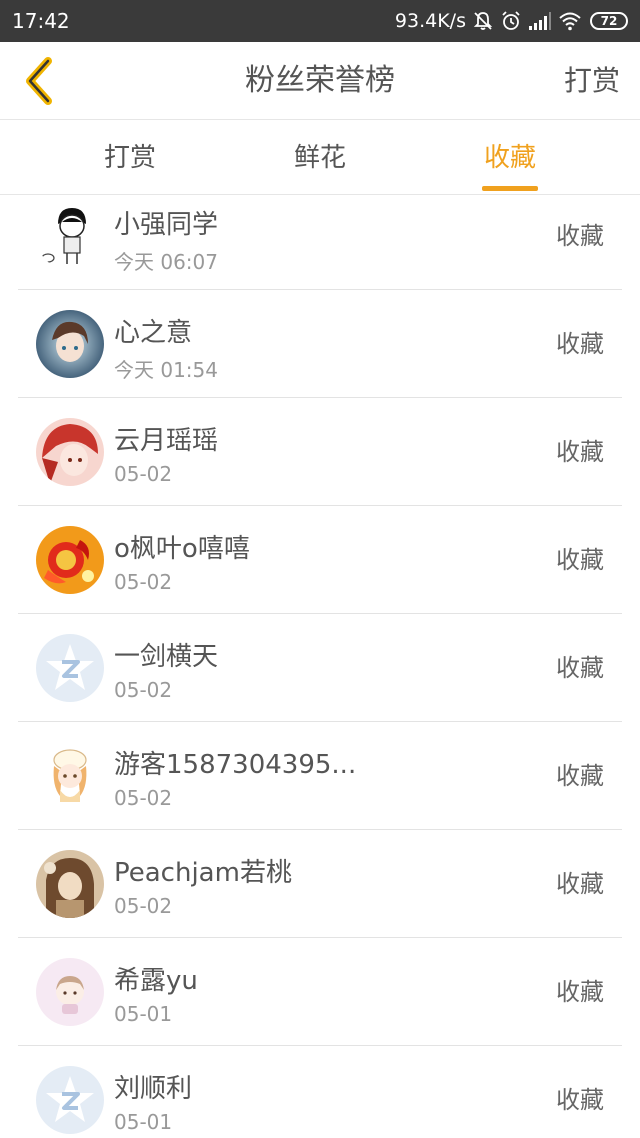  Describe the element at coordinates (320, 1092) in the screenshot. I see `list-item: 刘顺利 05-01 收藏` at that location.